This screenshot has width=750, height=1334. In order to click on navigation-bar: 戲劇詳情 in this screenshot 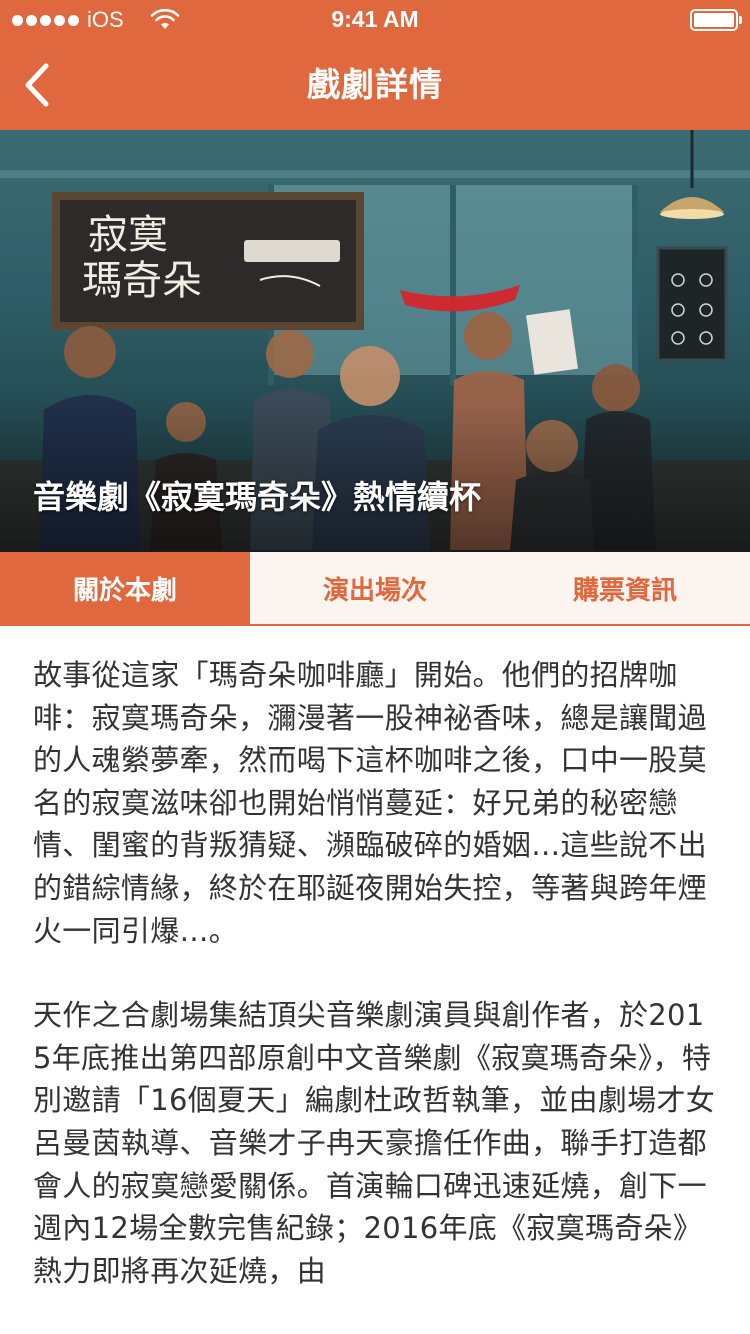, I will do `click(375, 85)`.